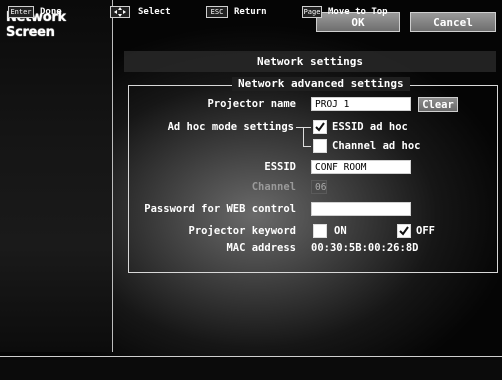 This screenshot has width=502, height=380. What do you see at coordinates (250, 12) in the screenshot?
I see `footer-return-label: Return` at bounding box center [250, 12].